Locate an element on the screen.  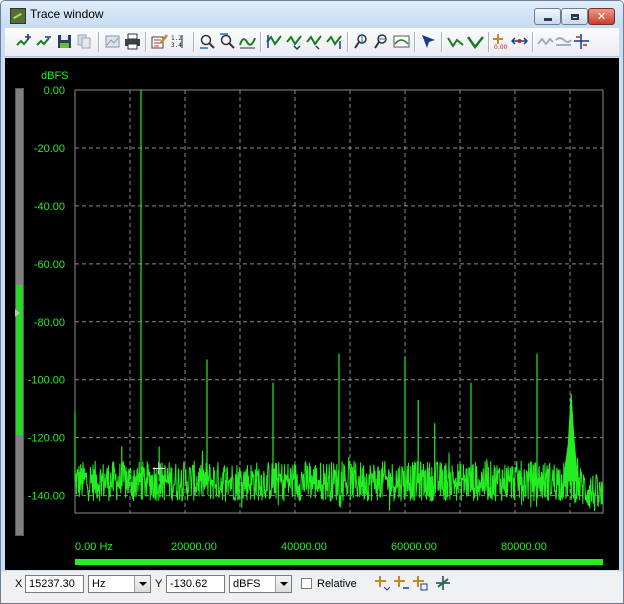
trace-a-icon is located at coordinates (274, 41).